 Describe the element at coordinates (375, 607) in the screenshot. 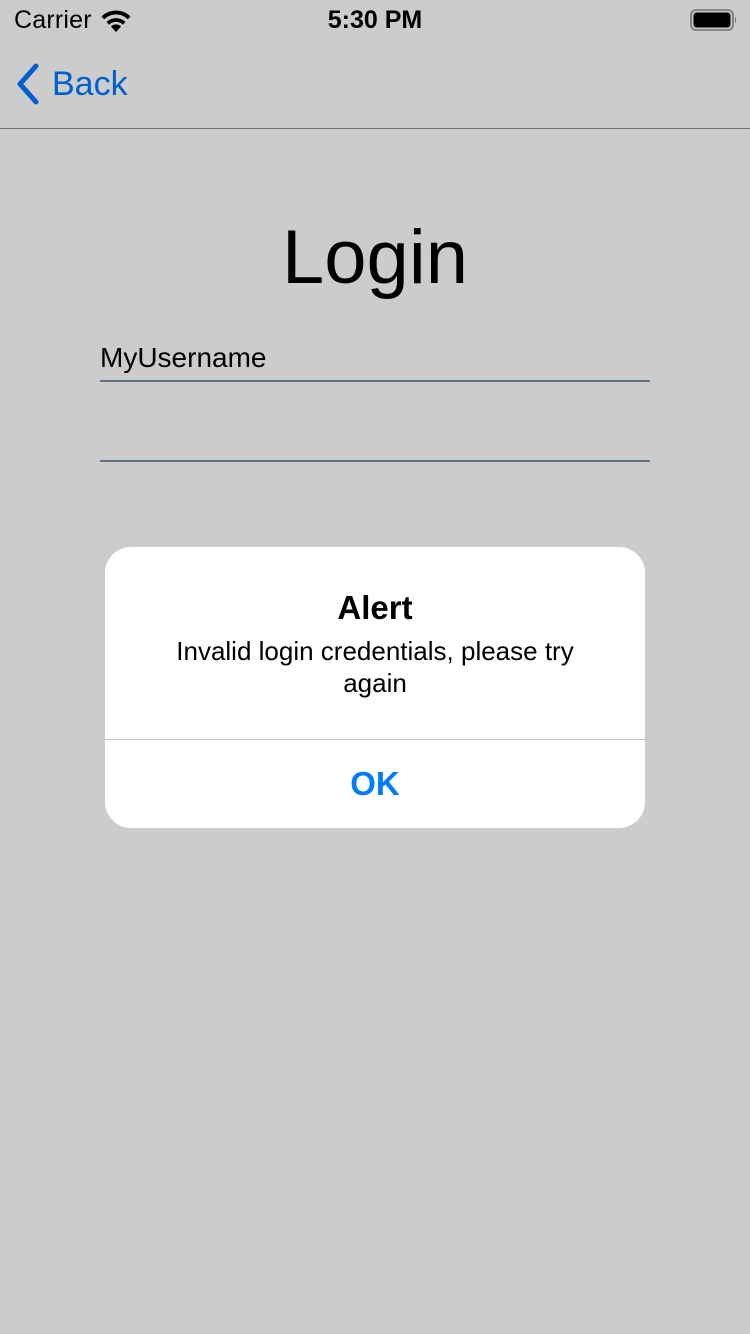

I see `alert-title: Alert` at that location.